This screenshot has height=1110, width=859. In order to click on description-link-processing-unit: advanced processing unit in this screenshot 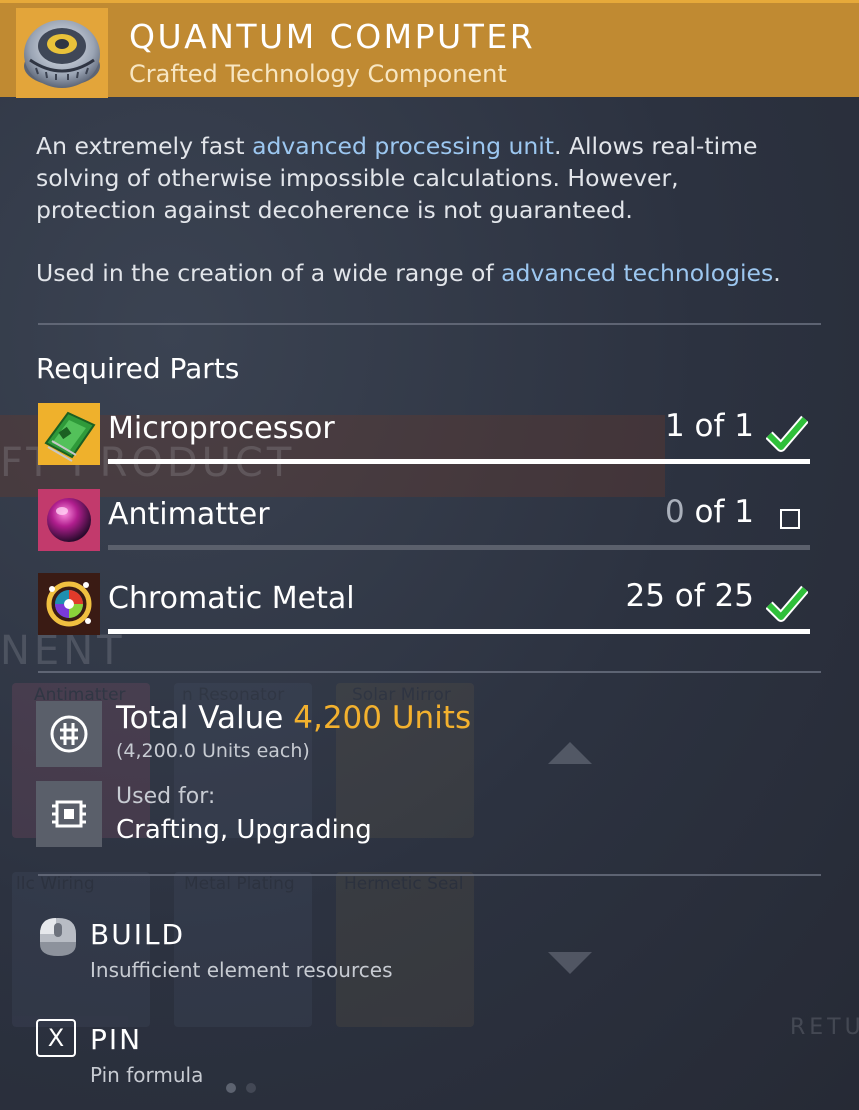, I will do `click(403, 146)`.